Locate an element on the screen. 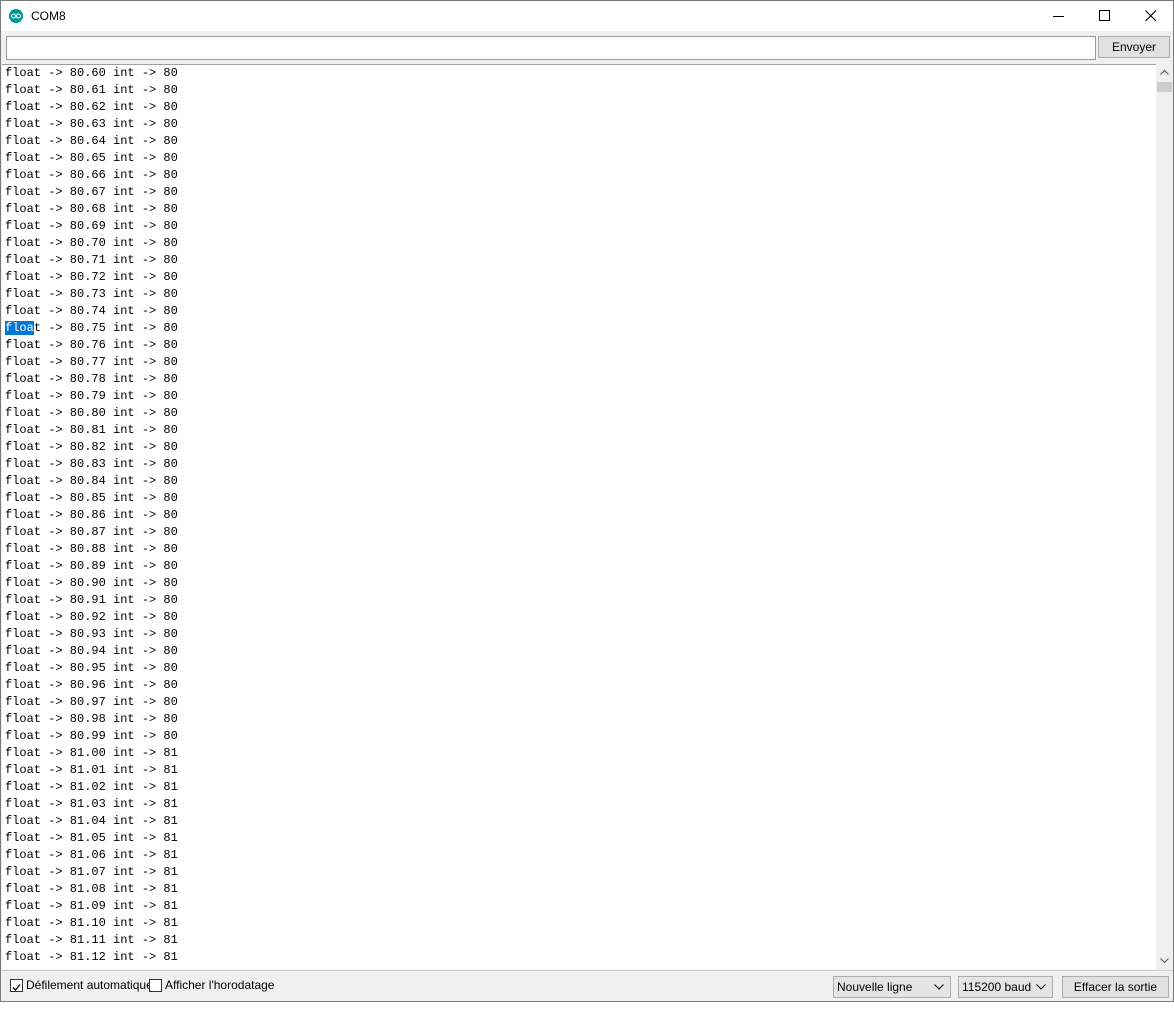  output-line: float -> 81.10 int -> 81 is located at coordinates (91, 923).